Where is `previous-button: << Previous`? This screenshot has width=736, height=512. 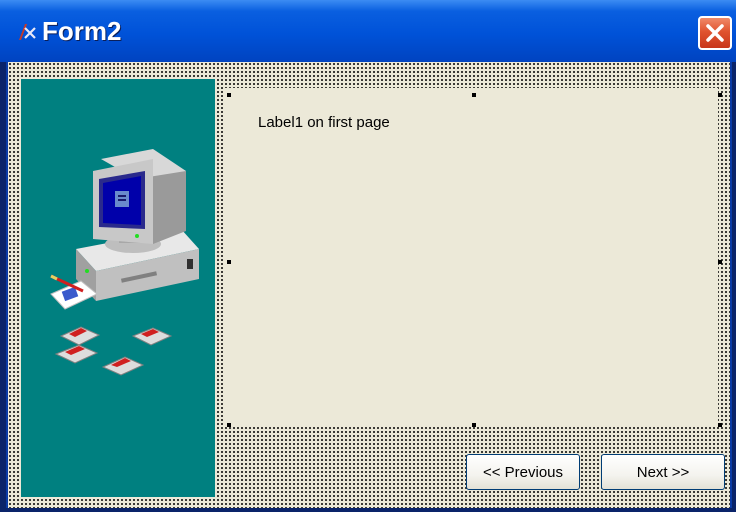 previous-button: << Previous is located at coordinates (523, 472).